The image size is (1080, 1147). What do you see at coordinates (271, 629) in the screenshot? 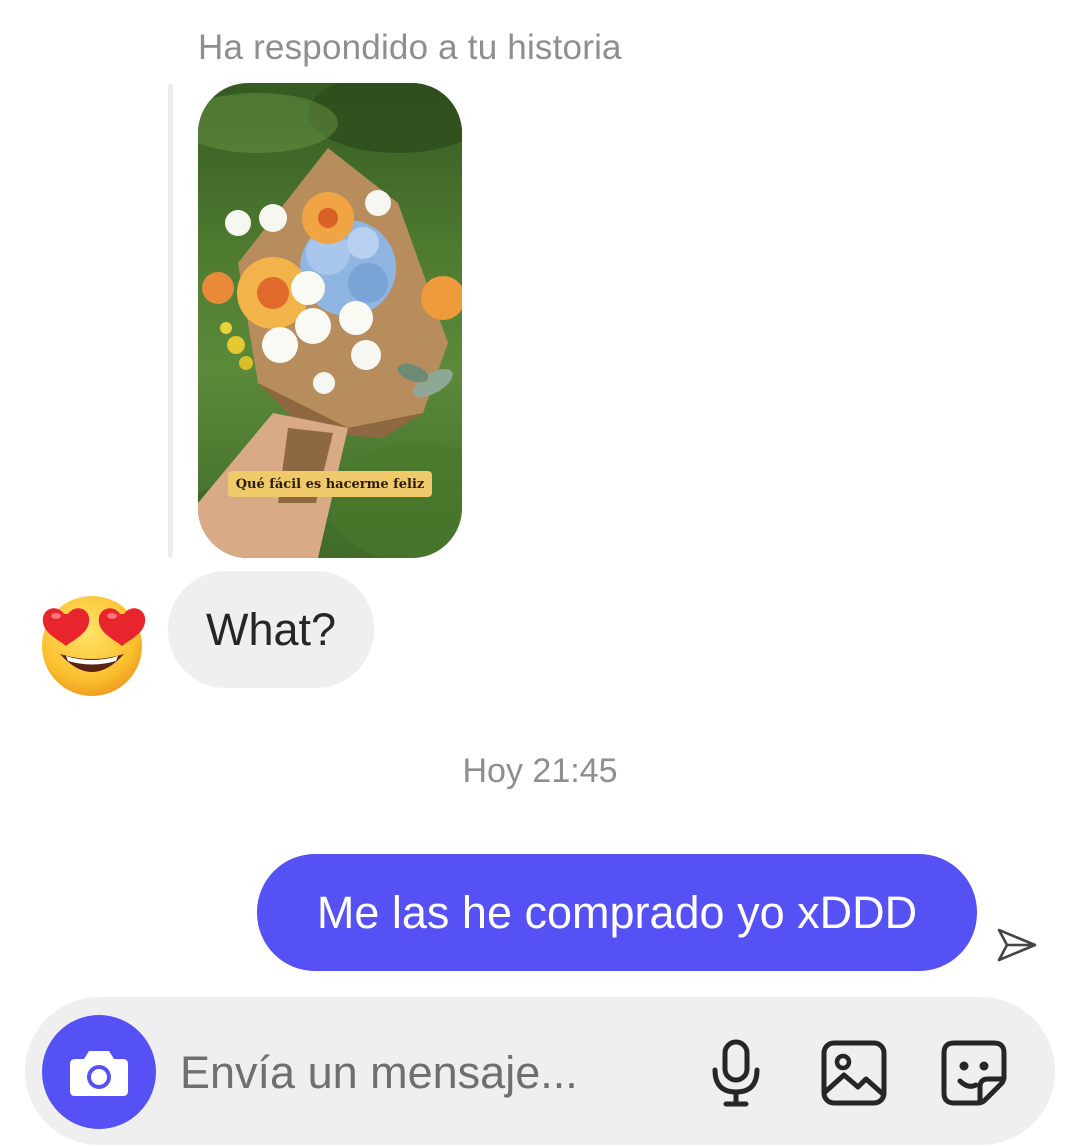
I see `received-message-bubble: What?` at bounding box center [271, 629].